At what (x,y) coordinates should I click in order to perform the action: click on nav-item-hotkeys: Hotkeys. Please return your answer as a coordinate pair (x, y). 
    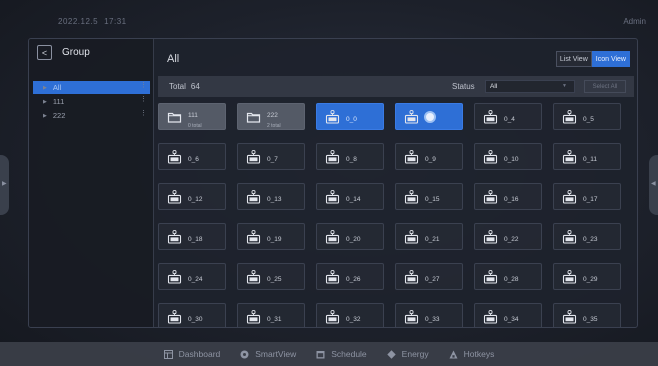
    Looking at the image, I should click on (472, 354).